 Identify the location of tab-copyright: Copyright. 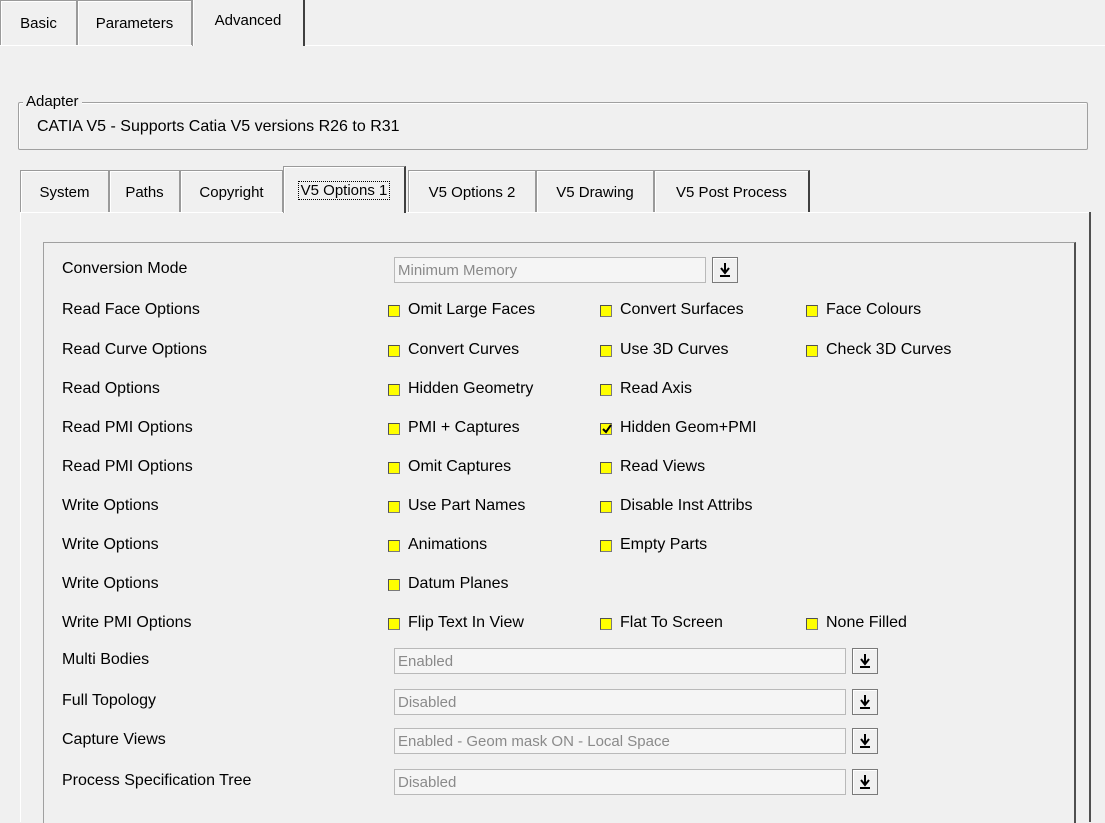
(231, 191).